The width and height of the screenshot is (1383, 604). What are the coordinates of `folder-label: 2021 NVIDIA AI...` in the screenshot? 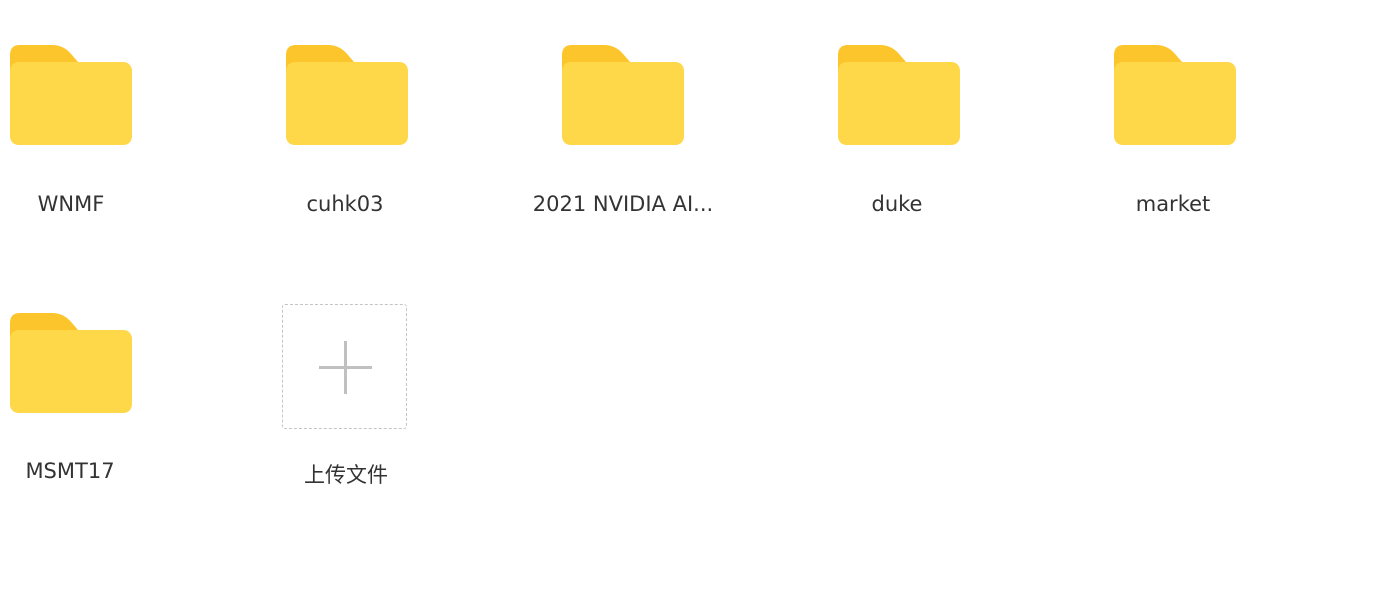 It's located at (623, 204).